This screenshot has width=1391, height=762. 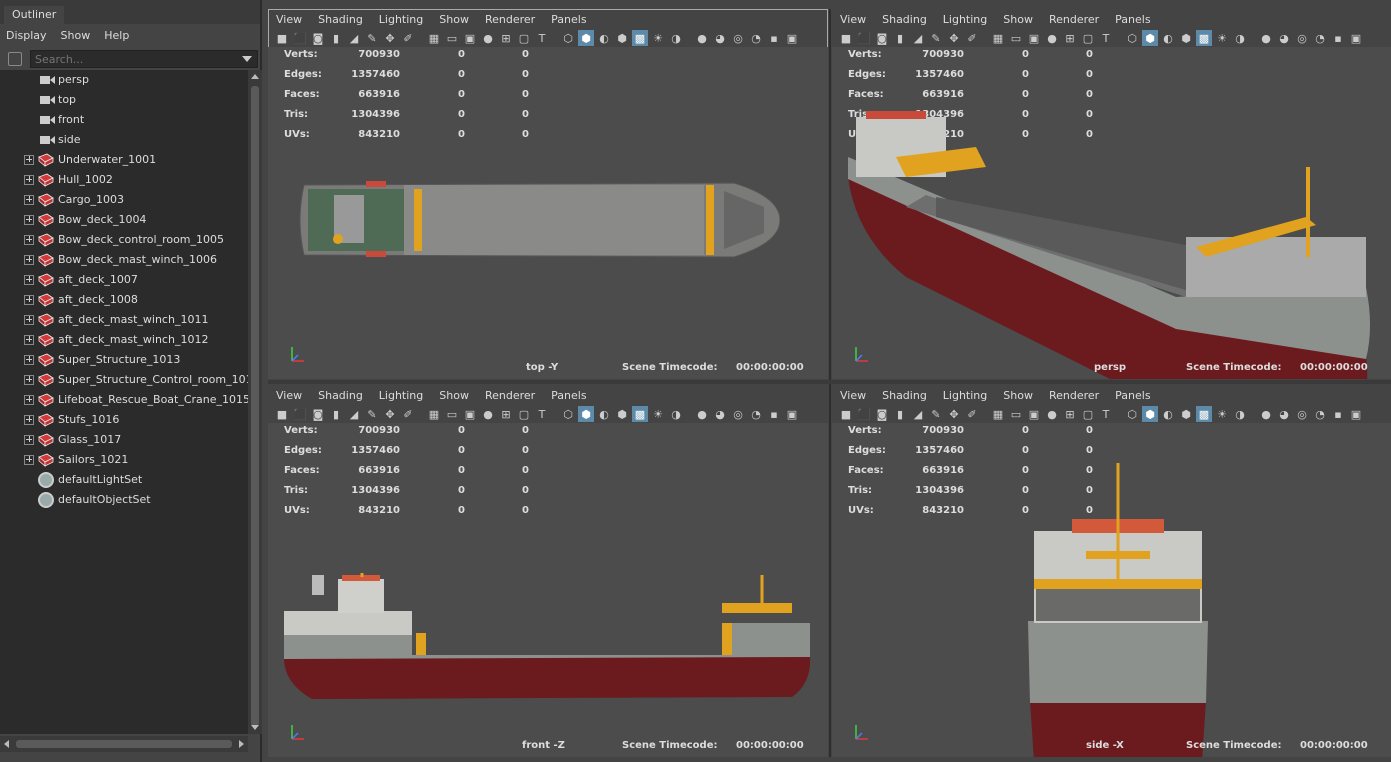 I want to click on outliner-item: Super_Structure_1013, so click(x=124, y=360).